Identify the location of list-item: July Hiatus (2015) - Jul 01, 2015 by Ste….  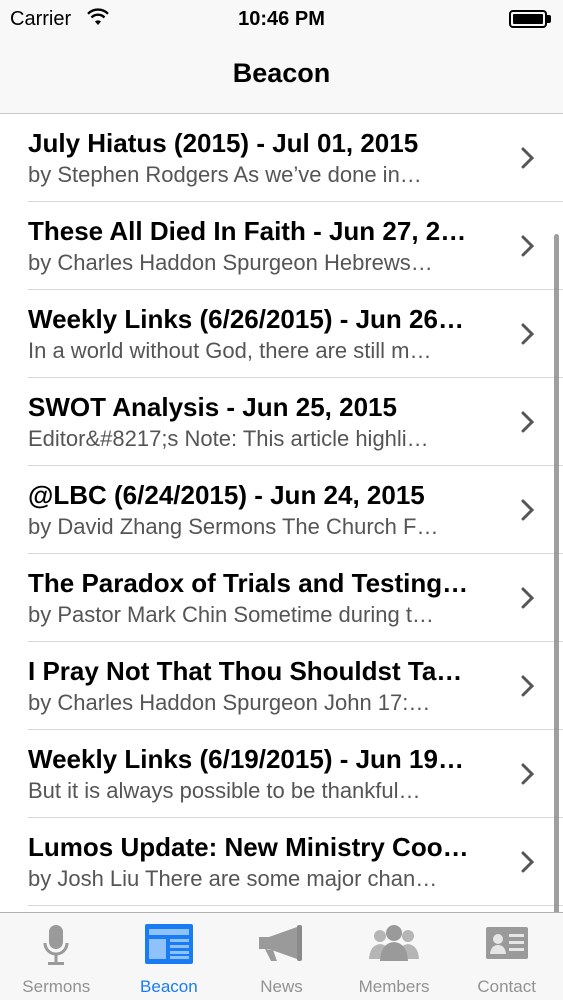
(281, 158).